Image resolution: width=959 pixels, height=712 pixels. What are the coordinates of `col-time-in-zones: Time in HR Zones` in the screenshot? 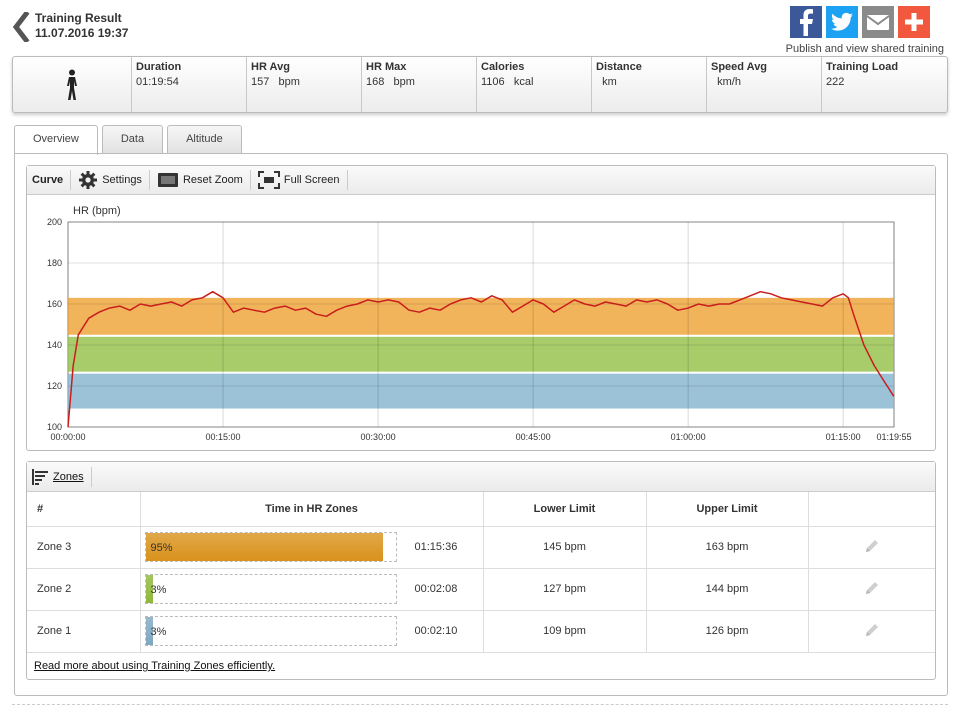 It's located at (312, 509).